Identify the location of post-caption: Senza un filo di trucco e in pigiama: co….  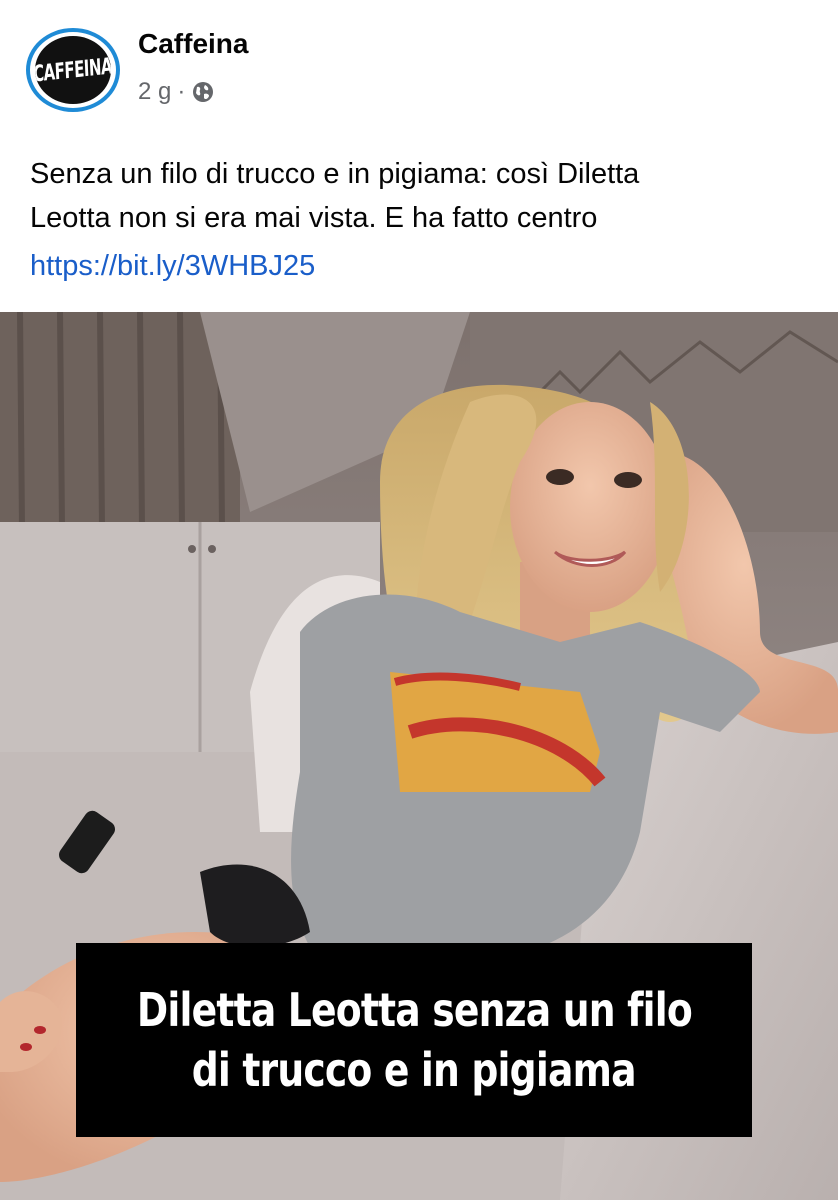
(425, 196).